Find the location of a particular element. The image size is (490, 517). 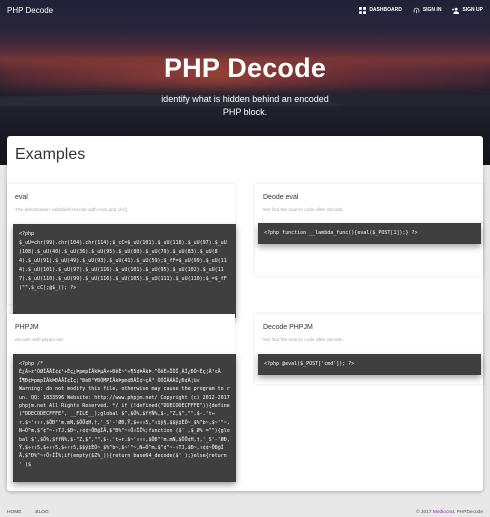

navbar: PHP Decode Dashboard Sign In Sign Up is located at coordinates (245, 10).